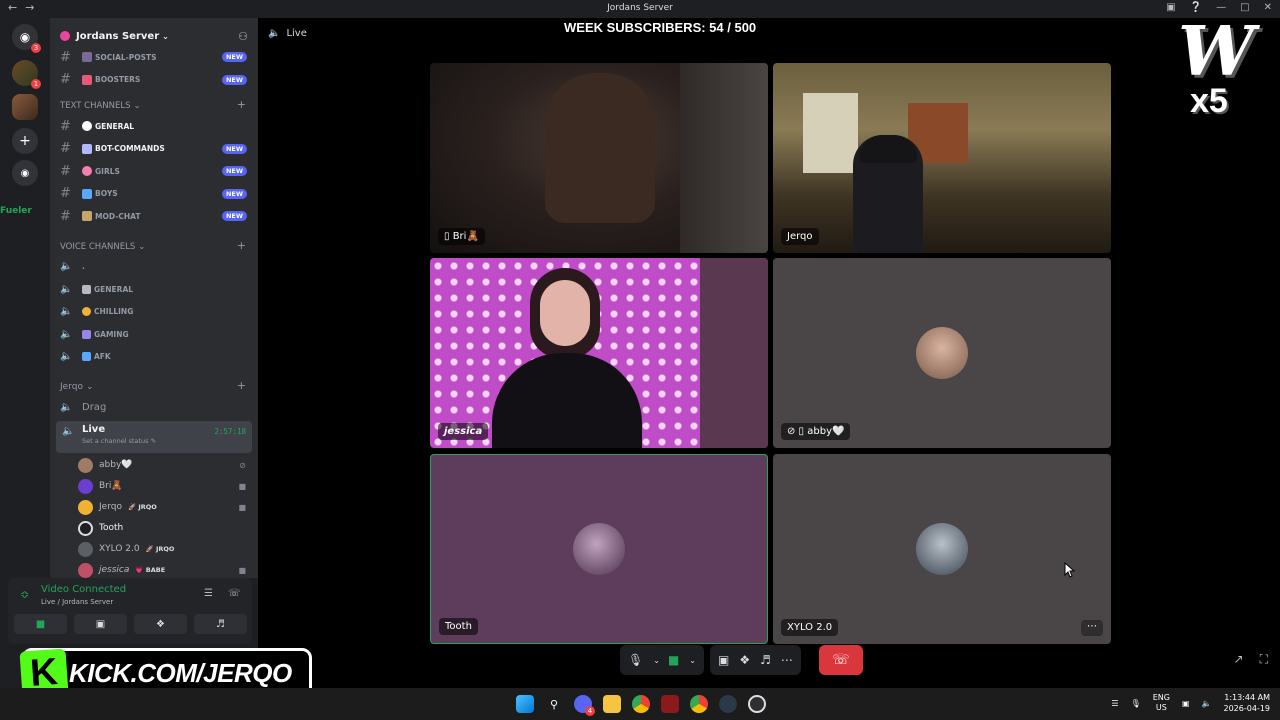  Describe the element at coordinates (1207, 703) in the screenshot. I see `volume-icon: 🔈` at that location.